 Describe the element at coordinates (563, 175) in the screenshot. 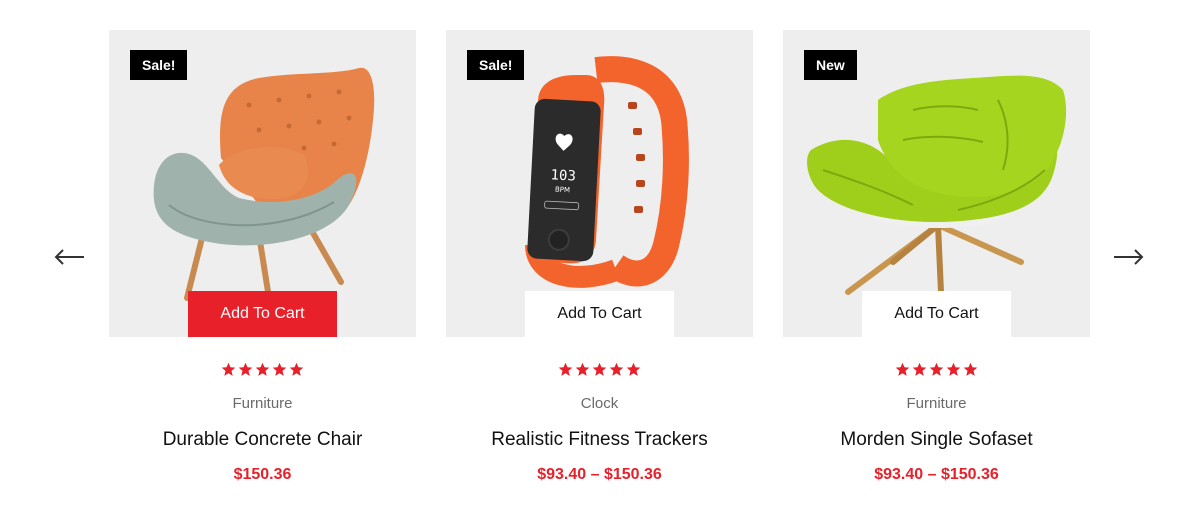

I see `tracker-screen-value: 103` at that location.